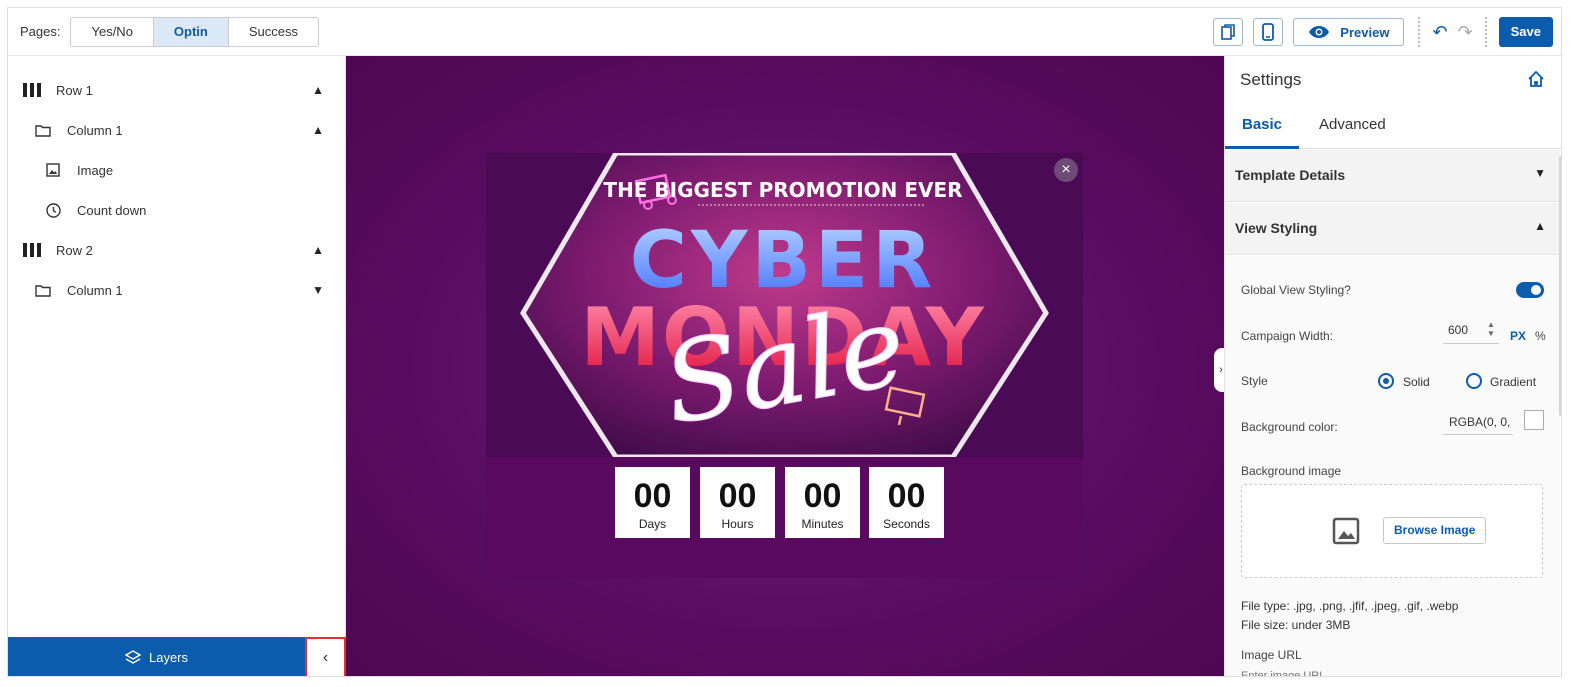 This screenshot has width=1575, height=687. What do you see at coordinates (112, 31) in the screenshot?
I see `page-tab-yes-no: Yes/No` at bounding box center [112, 31].